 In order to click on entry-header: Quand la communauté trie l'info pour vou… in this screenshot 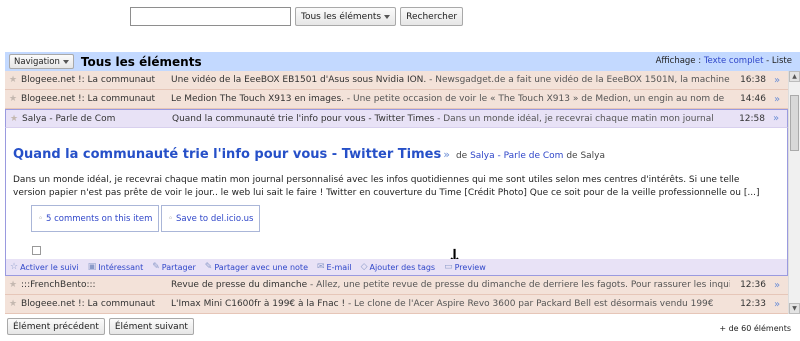, I will do `click(309, 154)`.